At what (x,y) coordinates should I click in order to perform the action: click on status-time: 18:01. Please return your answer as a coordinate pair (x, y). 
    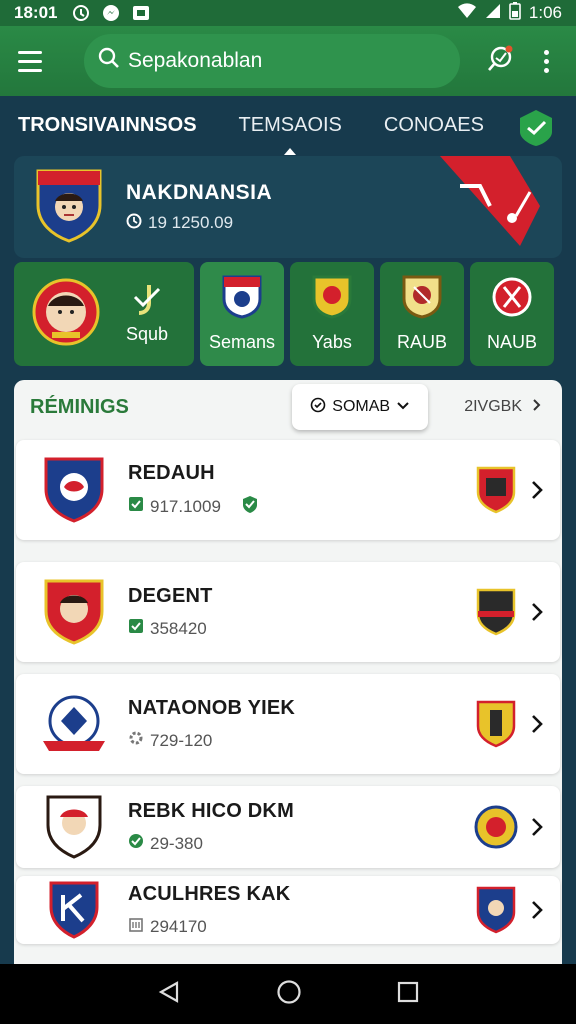
    Looking at the image, I should click on (36, 12).